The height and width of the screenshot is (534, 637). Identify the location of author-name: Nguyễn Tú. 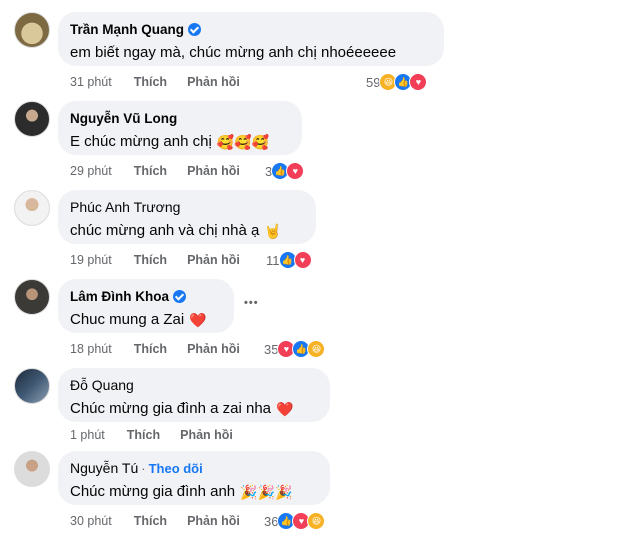
(104, 468).